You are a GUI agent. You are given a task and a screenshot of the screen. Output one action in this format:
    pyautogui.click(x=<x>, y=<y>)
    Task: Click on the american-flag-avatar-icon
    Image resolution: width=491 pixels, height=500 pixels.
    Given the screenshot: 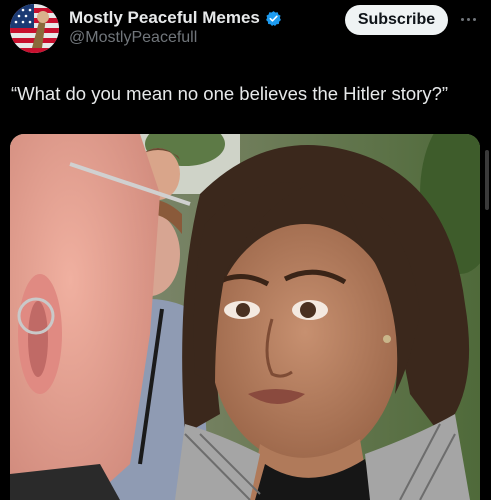 What is the action you would take?
    pyautogui.click(x=34, y=28)
    